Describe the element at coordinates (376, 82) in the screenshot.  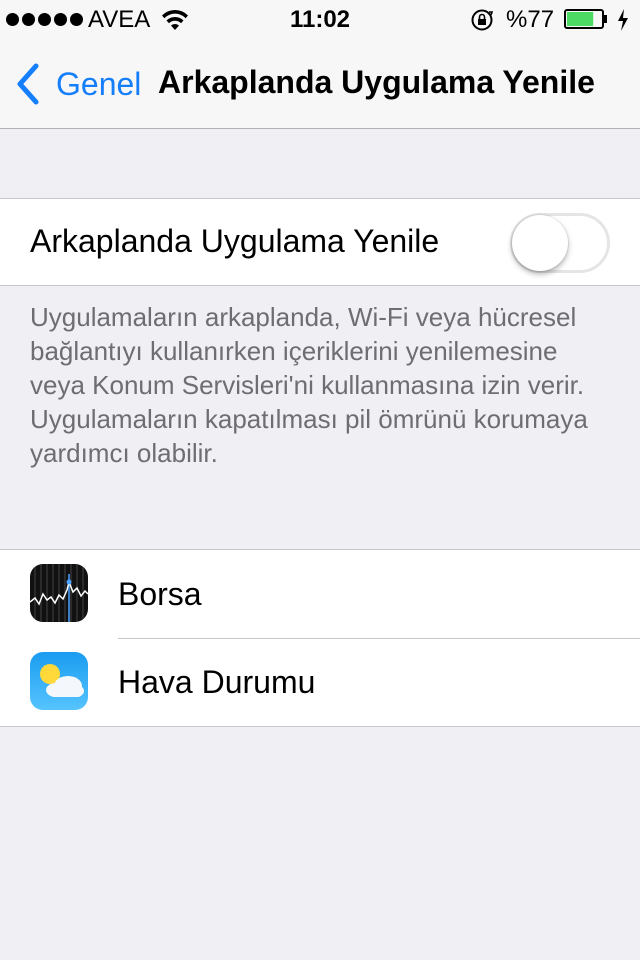
I see `page-title: Arkaplanda Uygulama Yenile` at that location.